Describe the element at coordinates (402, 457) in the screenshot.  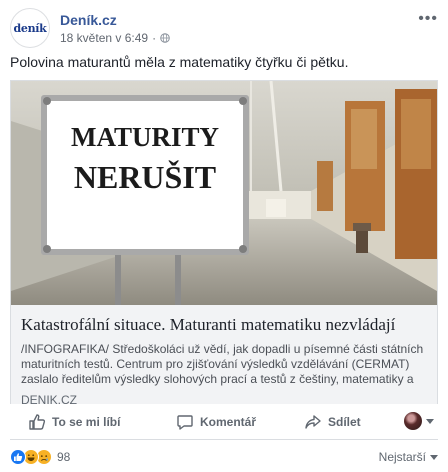
I see `sort-label: Nejstarší` at that location.